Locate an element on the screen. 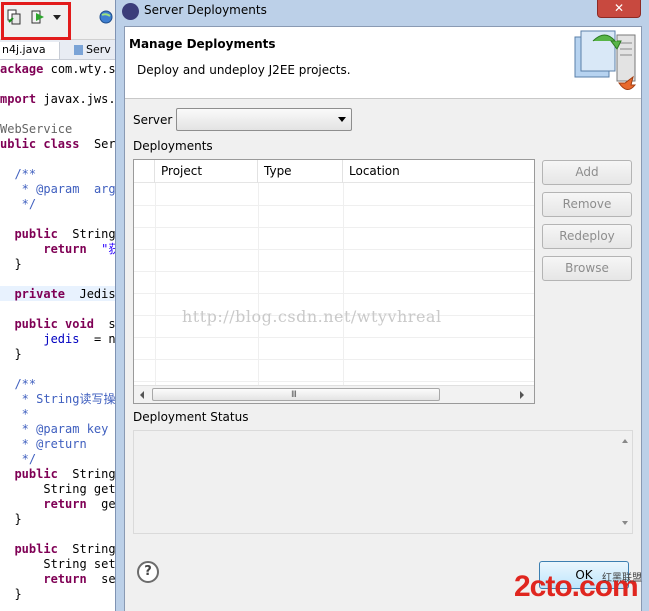 Image resolution: width=649 pixels, height=611 pixels. code-token: javax.jws.W is located at coordinates (81, 99).